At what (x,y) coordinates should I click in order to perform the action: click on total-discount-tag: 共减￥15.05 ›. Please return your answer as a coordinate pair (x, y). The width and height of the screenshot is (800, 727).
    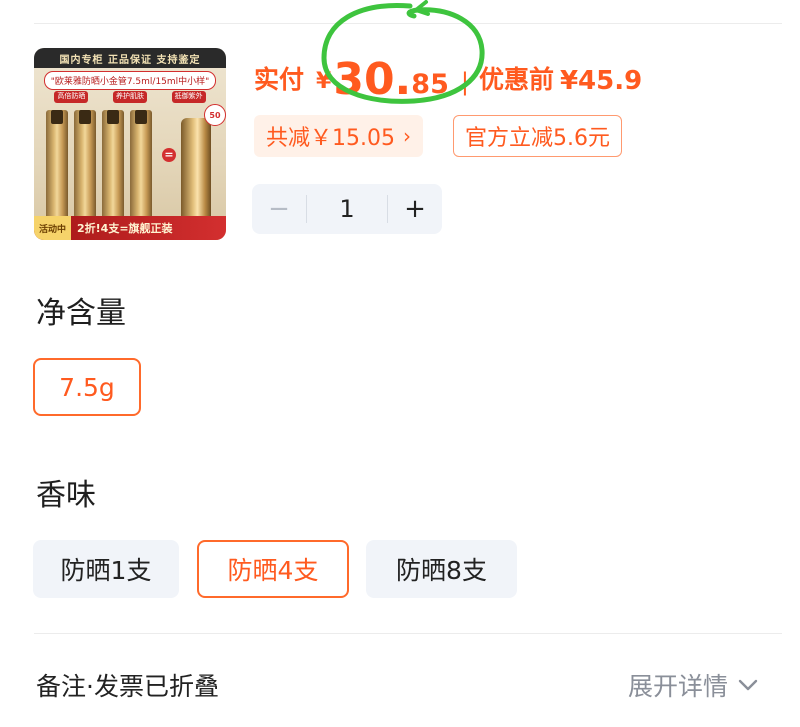
    Looking at the image, I should click on (338, 136).